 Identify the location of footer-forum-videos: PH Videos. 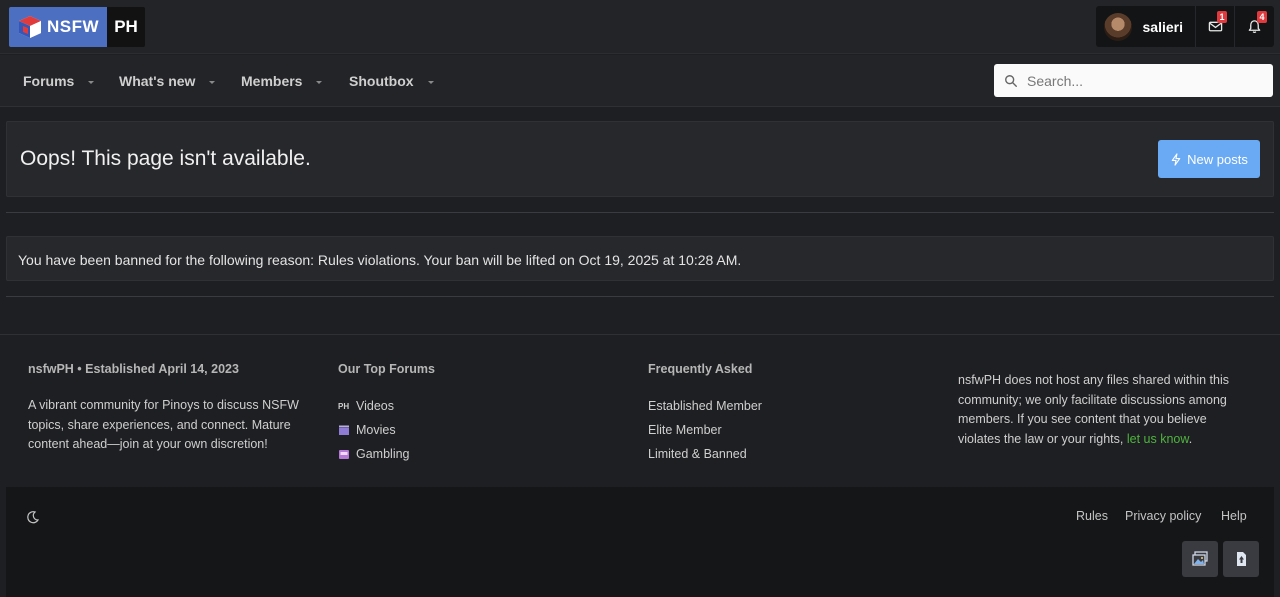
(366, 406).